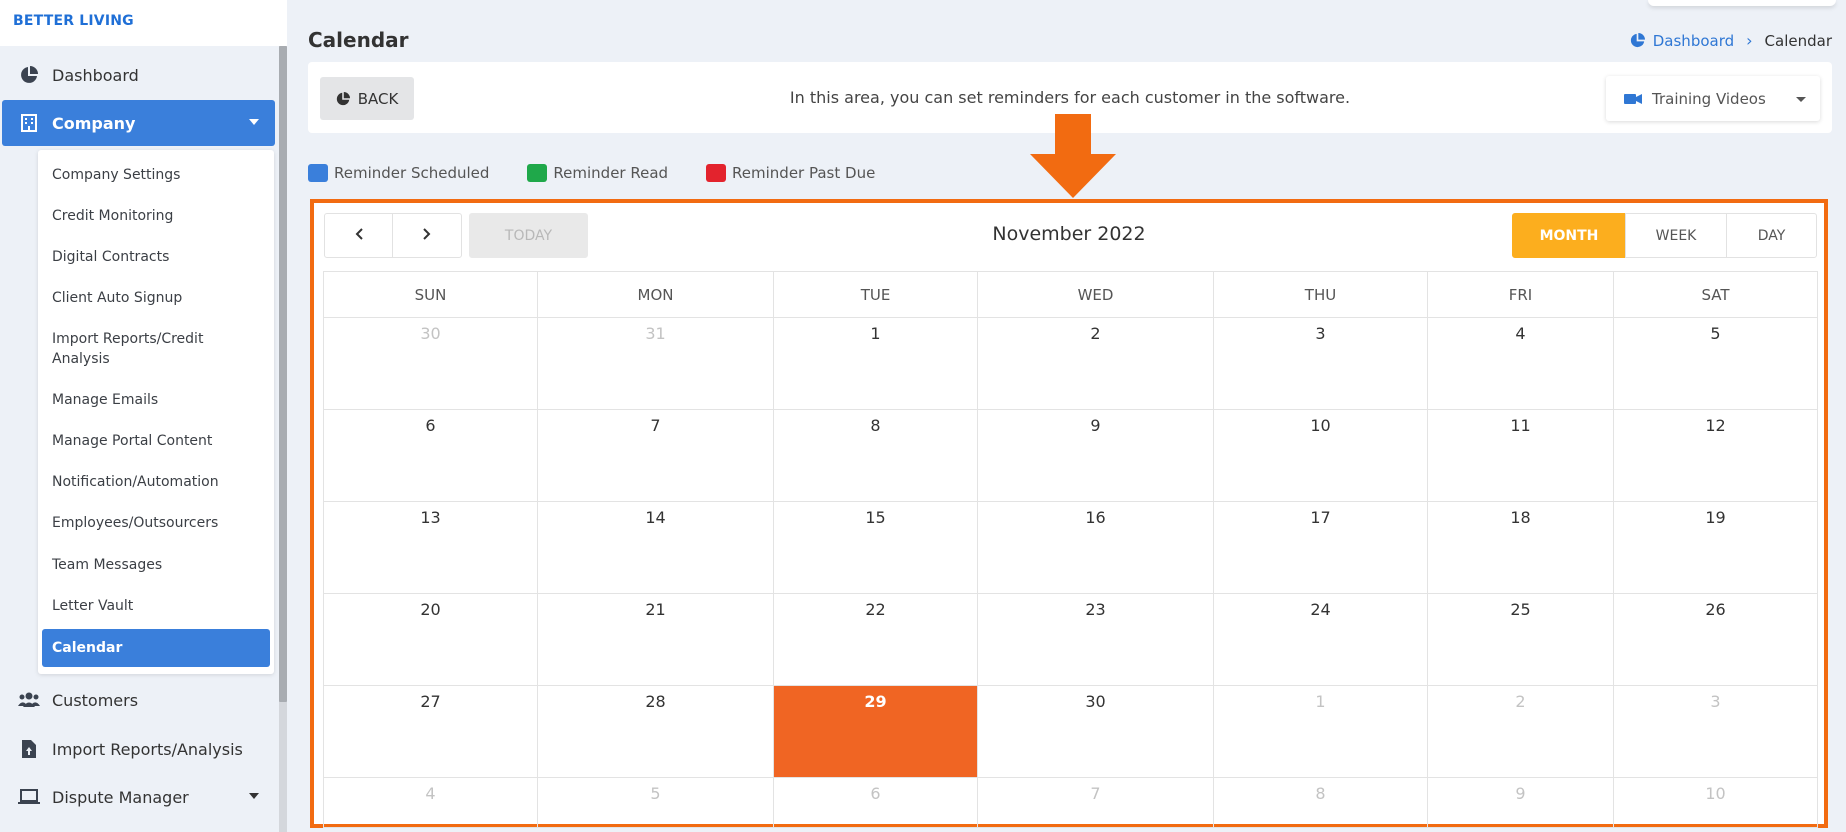 The width and height of the screenshot is (1846, 832). What do you see at coordinates (655, 639) in the screenshot?
I see `day-cell: 21` at bounding box center [655, 639].